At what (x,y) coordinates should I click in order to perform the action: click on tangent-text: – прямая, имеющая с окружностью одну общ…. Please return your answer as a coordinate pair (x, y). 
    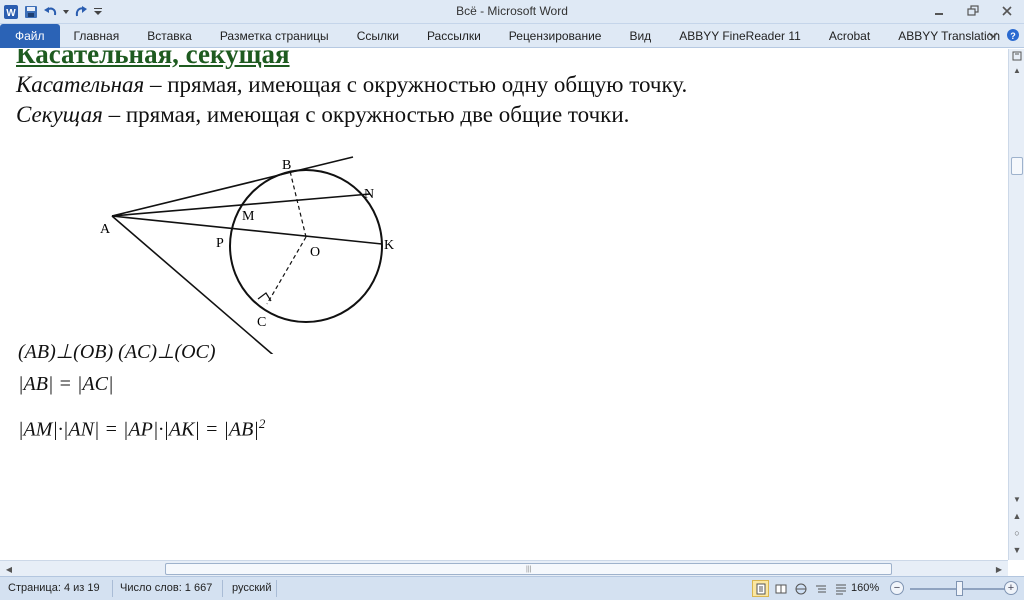
    Looking at the image, I should click on (416, 84).